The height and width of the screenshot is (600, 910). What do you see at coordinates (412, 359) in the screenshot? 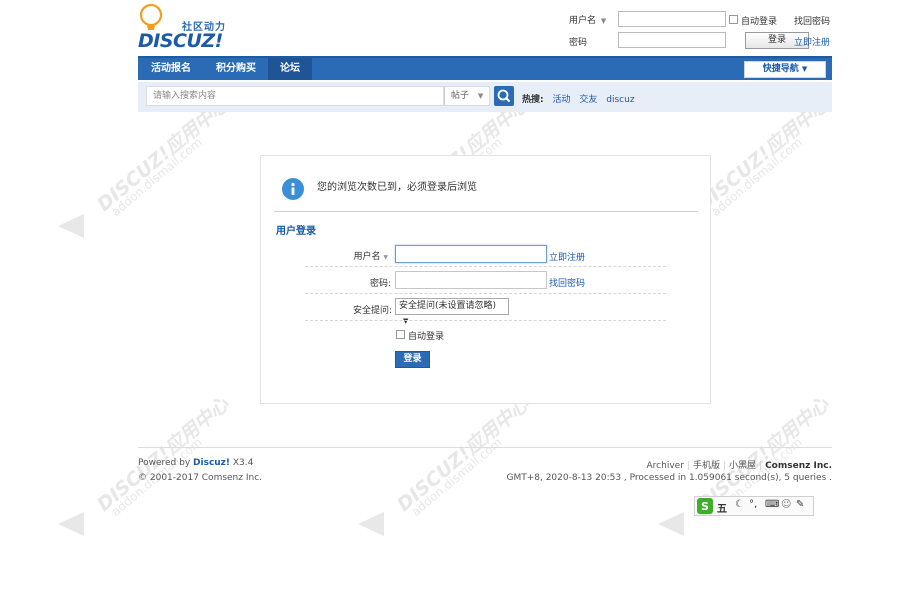
I see `login-submit-button: 登录` at bounding box center [412, 359].